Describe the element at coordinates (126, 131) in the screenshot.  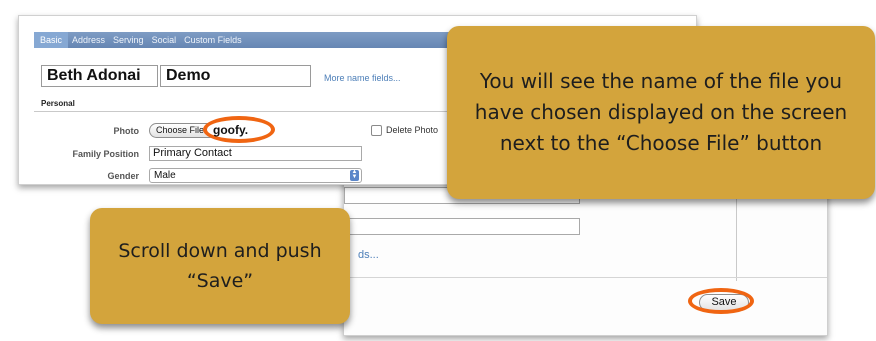
I see `photo-label: Photo` at that location.